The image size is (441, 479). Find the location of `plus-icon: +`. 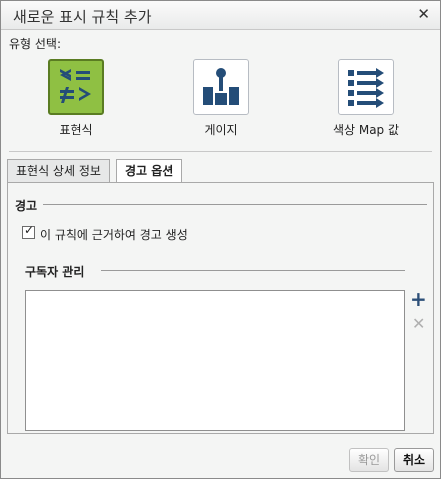

plus-icon: + is located at coordinates (418, 299).